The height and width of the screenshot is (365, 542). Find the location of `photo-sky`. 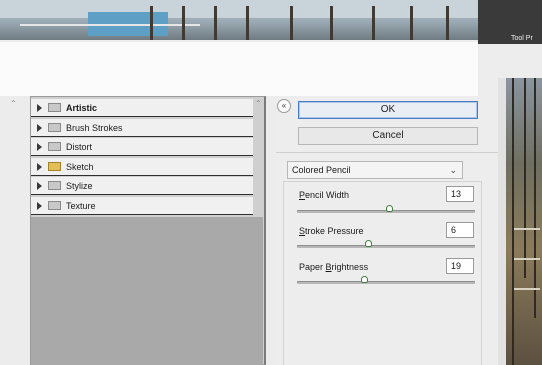

photo-sky is located at coordinates (271, 9).